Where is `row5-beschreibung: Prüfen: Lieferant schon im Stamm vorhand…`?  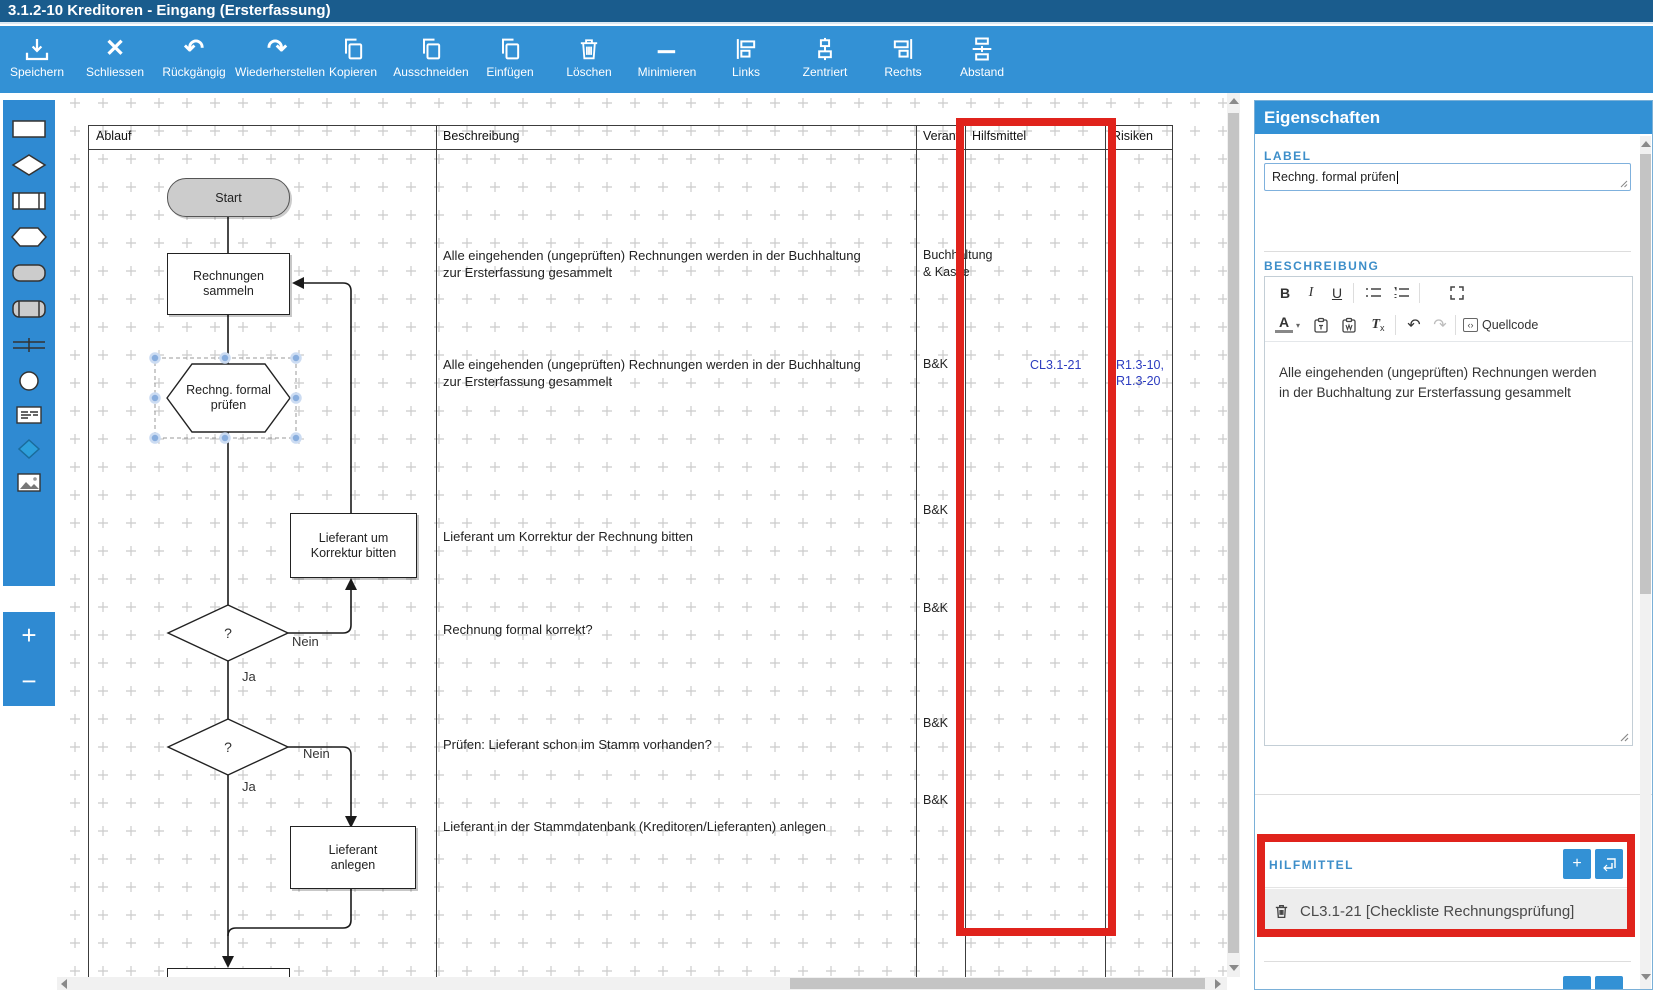
row5-beschreibung: Prüfen: Lieferant schon im Stamm vorhand… is located at coordinates (577, 744).